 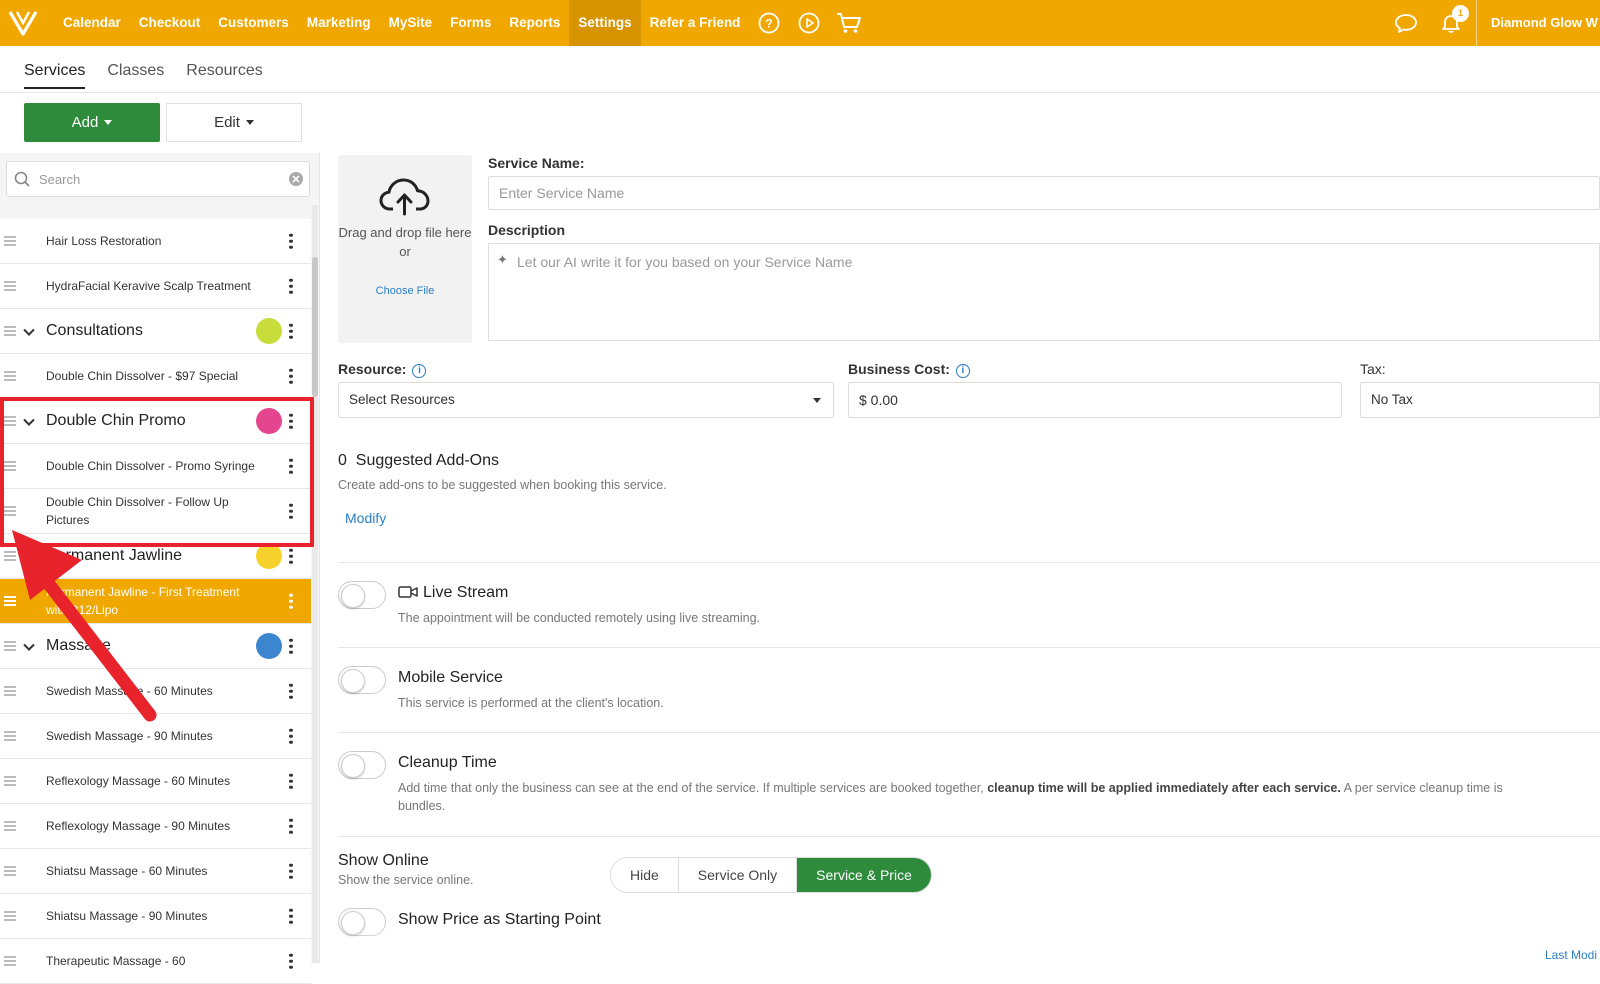 I want to click on service-row: Swedish Massage - 60 Minutes, so click(x=155, y=691).